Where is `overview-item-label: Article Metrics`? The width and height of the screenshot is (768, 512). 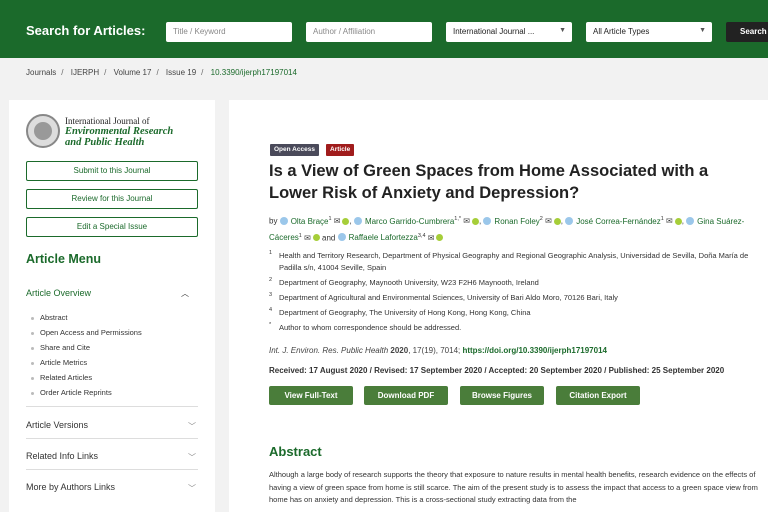 overview-item-label: Article Metrics is located at coordinates (64, 362).